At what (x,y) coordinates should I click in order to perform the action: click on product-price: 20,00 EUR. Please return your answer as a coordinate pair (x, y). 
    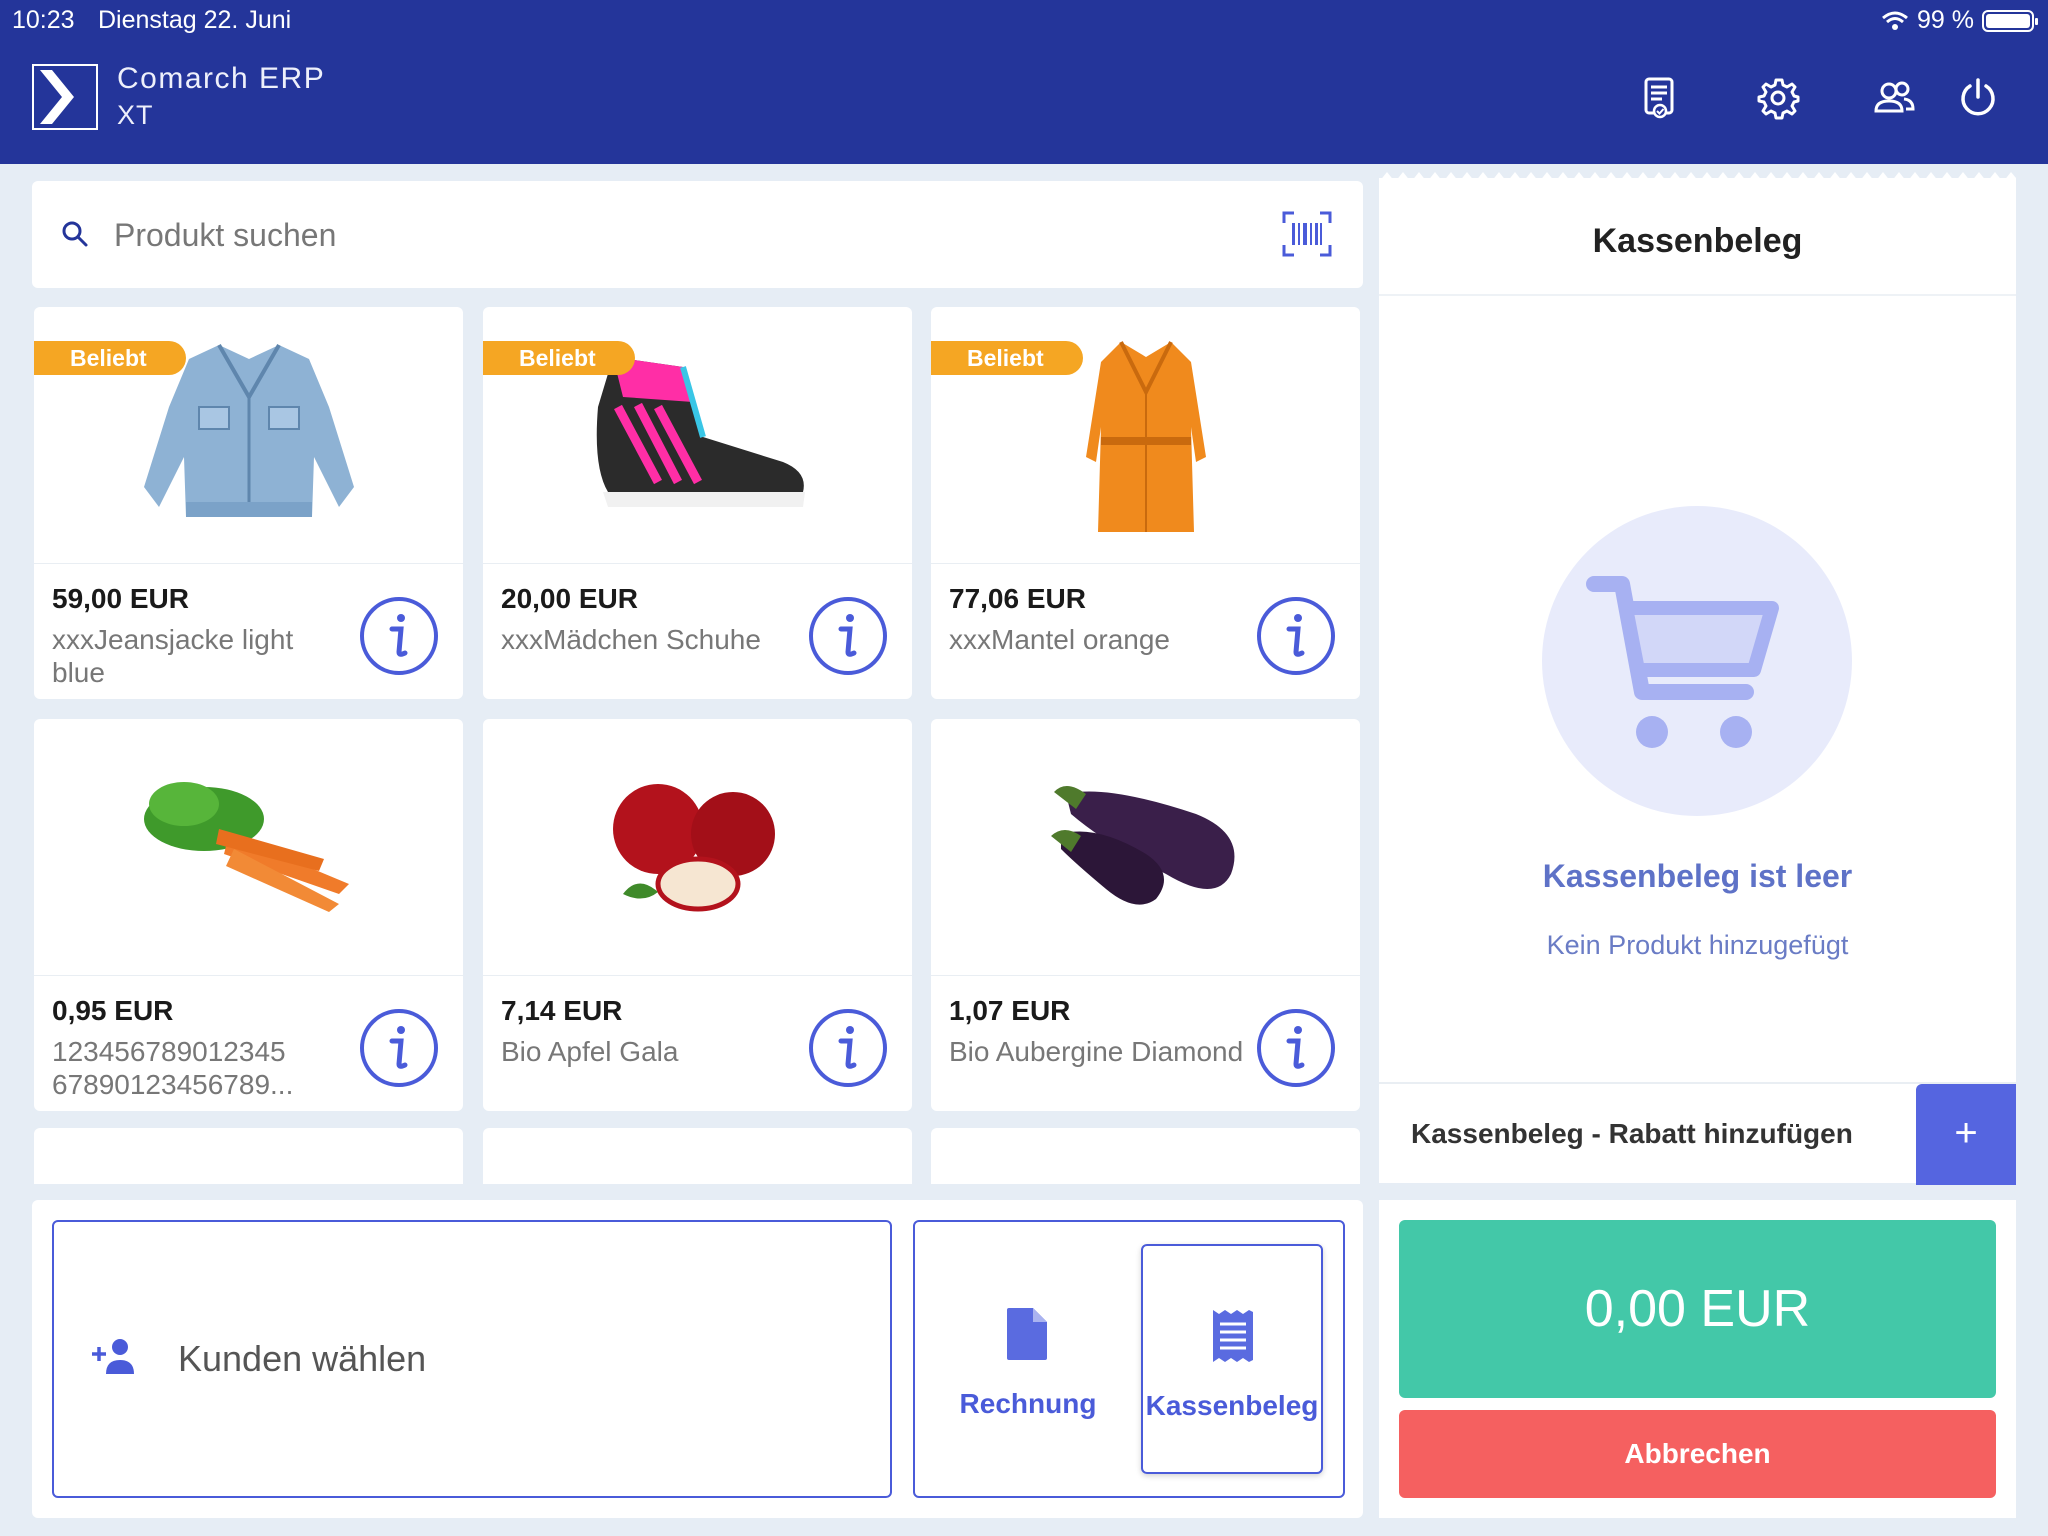
    Looking at the image, I should click on (569, 598).